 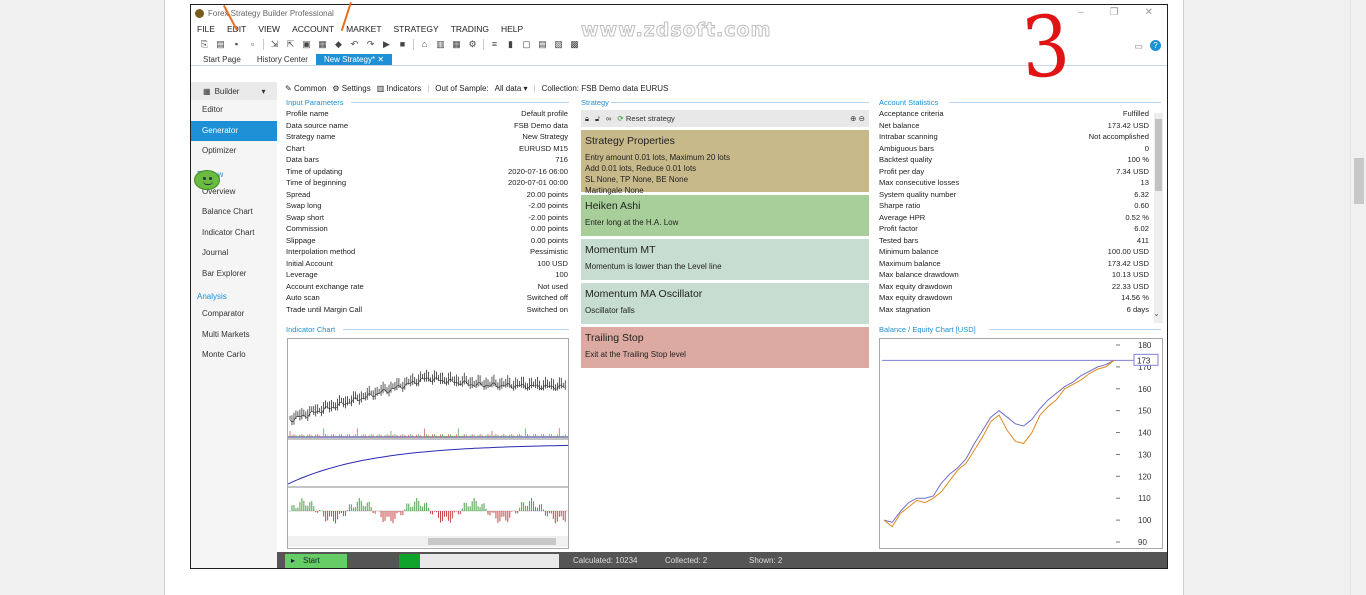 What do you see at coordinates (206, 29) in the screenshot?
I see `menu-file: FILE` at bounding box center [206, 29].